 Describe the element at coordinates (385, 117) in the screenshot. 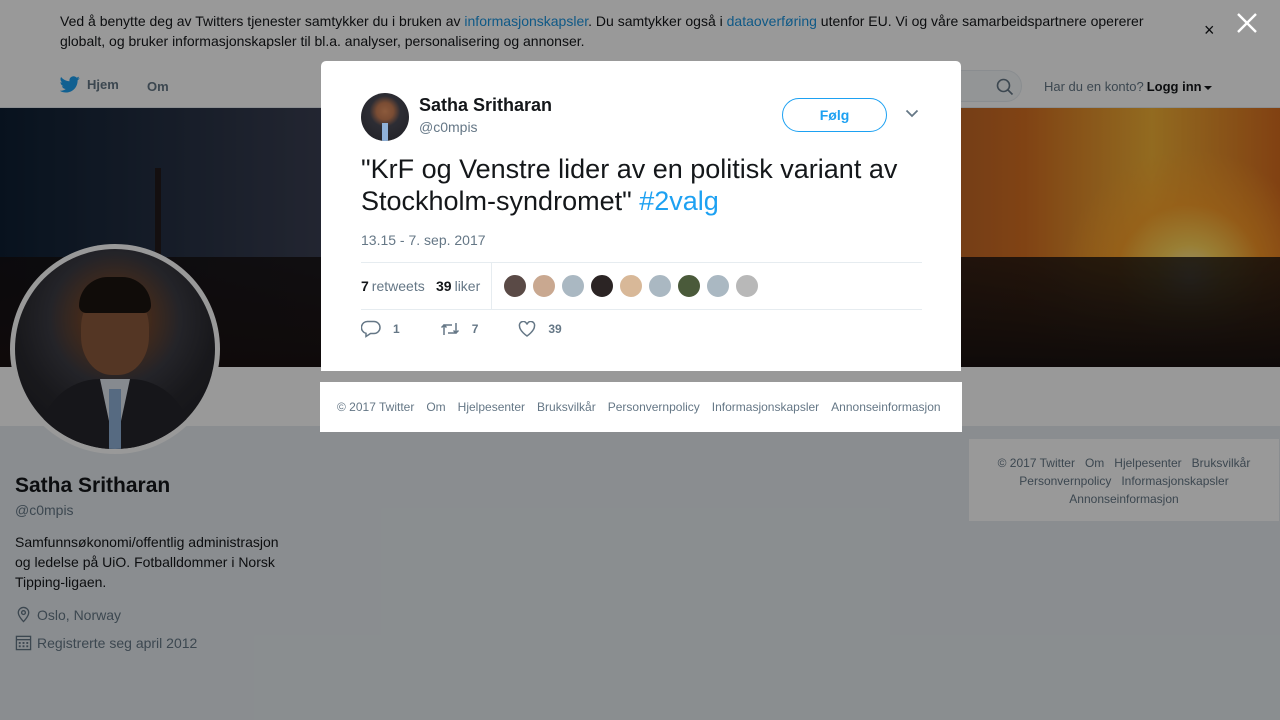

I see `tweet-author-avatar` at that location.